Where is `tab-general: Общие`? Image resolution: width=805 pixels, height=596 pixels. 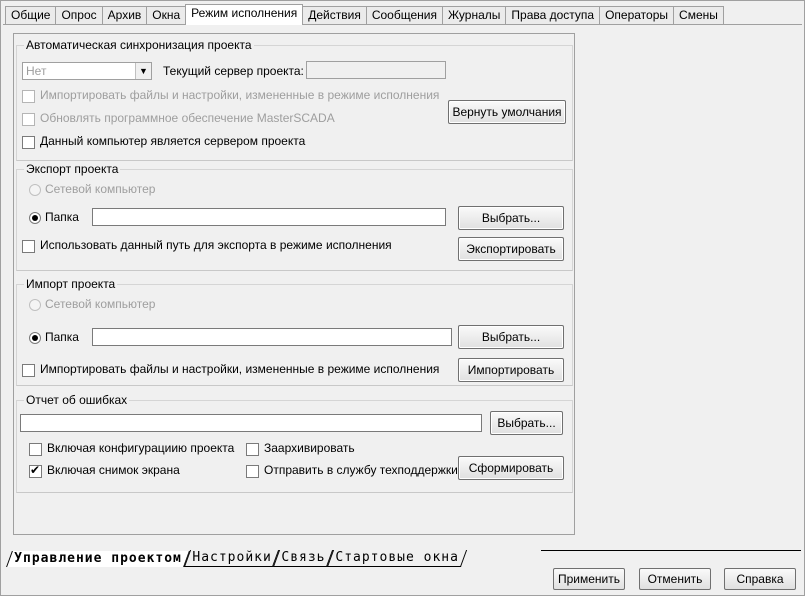
tab-general: Общие is located at coordinates (30, 15).